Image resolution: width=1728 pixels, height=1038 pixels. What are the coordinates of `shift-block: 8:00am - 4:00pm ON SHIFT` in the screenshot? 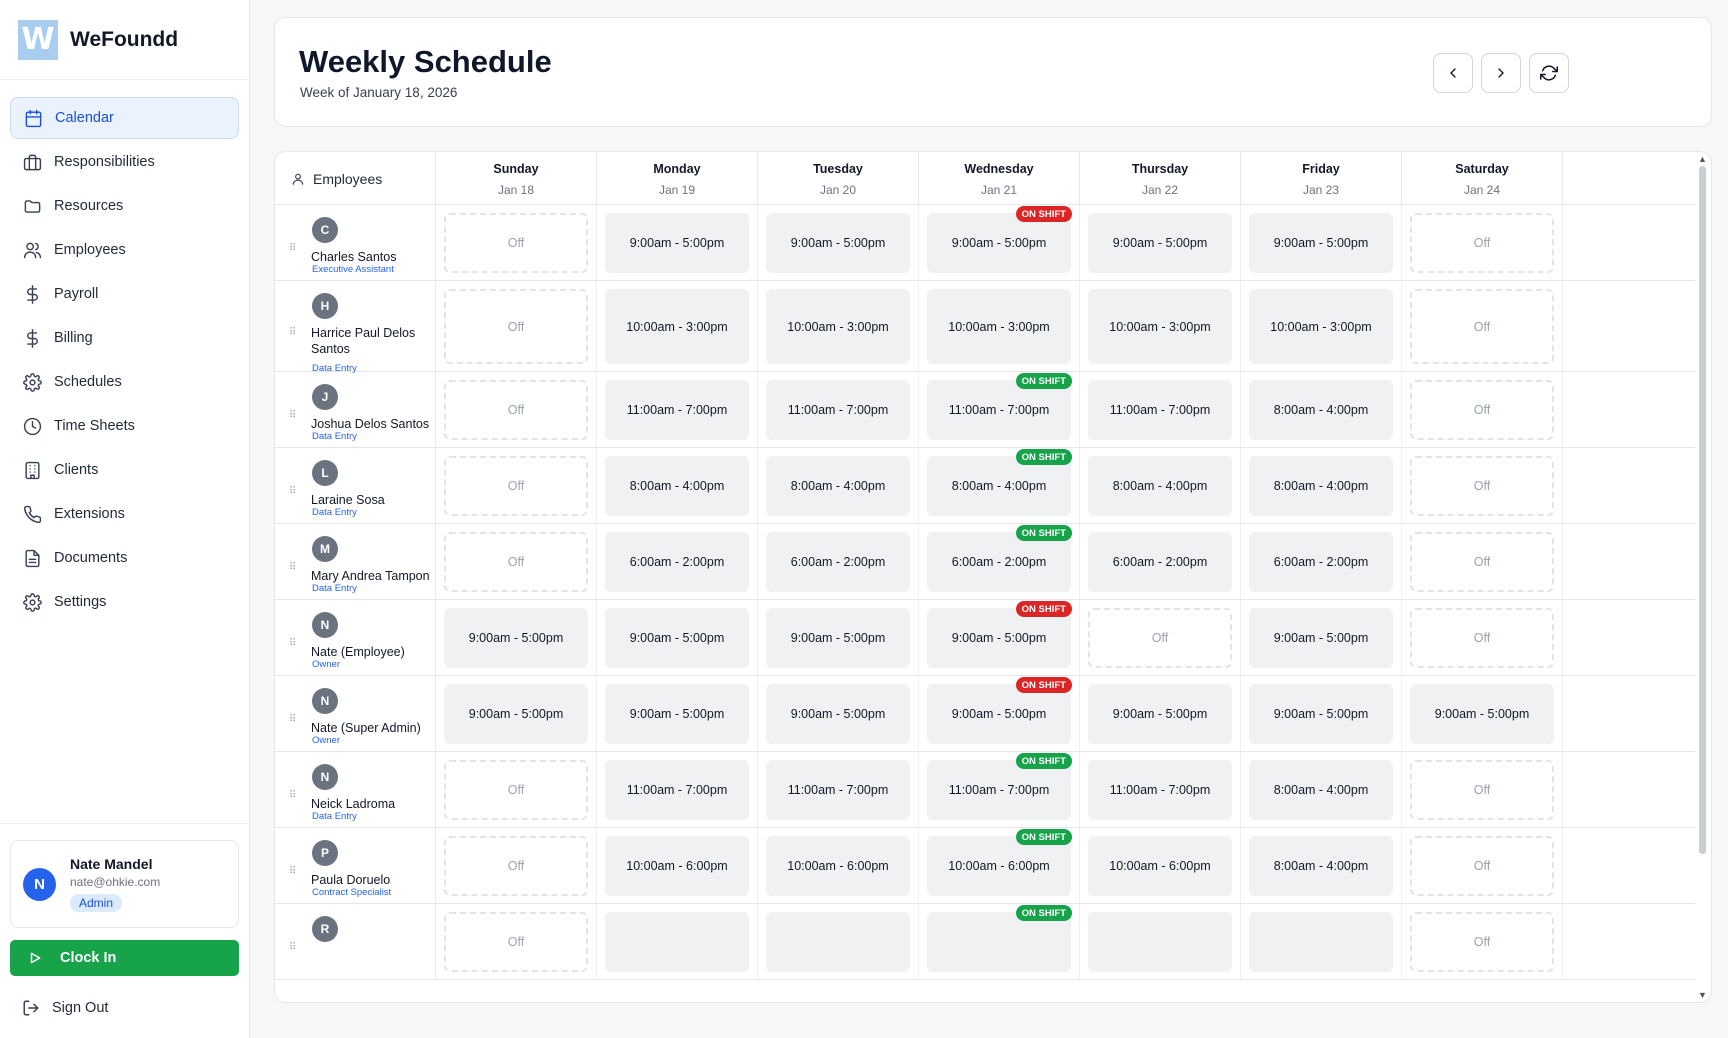 It's located at (999, 482).